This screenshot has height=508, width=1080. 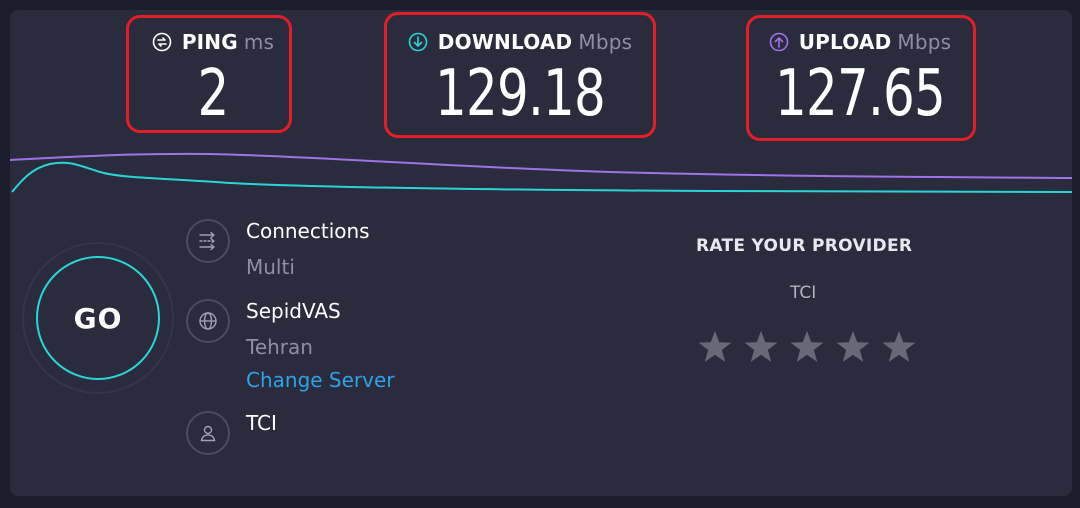 I want to click on download-header: DOWNLOAD Mbps, so click(x=520, y=42).